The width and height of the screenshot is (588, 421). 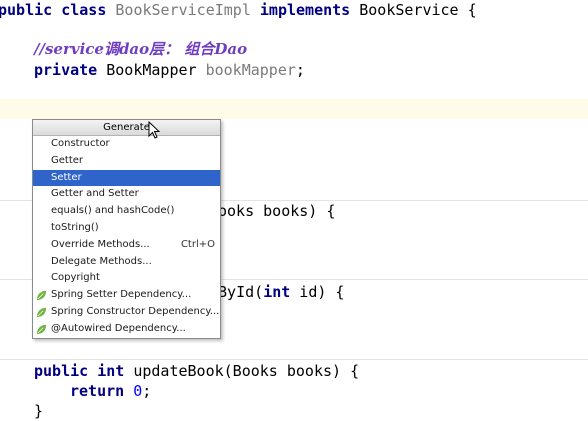 I want to click on method-separator, so click(x=294, y=359).